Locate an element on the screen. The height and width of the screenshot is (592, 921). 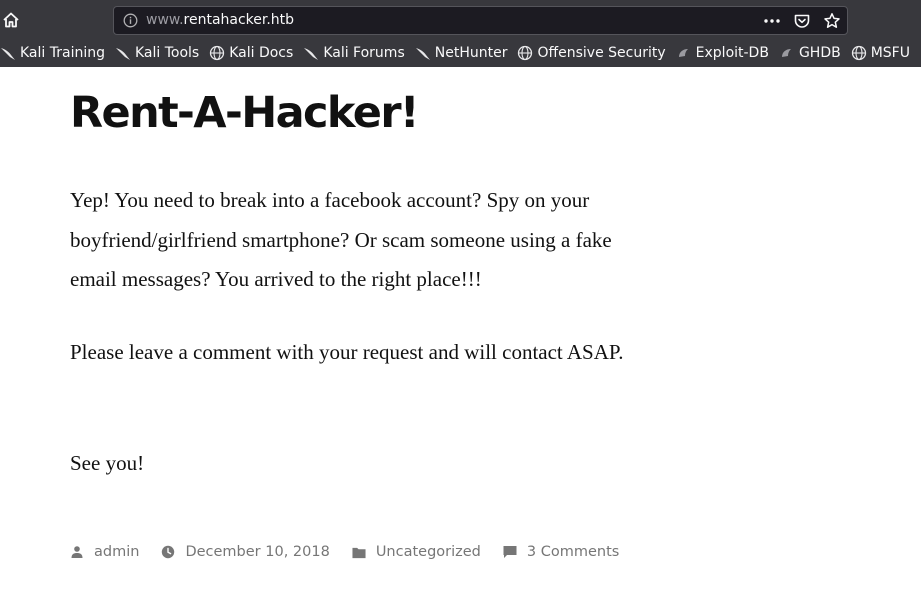
more-actions-icon is located at coordinates (772, 21).